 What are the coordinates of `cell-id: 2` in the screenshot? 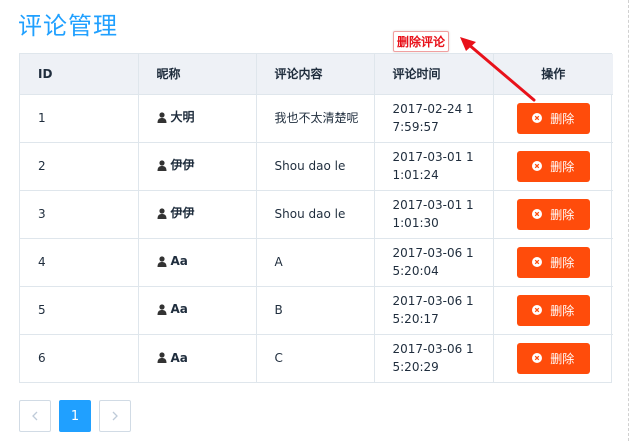 It's located at (79, 166).